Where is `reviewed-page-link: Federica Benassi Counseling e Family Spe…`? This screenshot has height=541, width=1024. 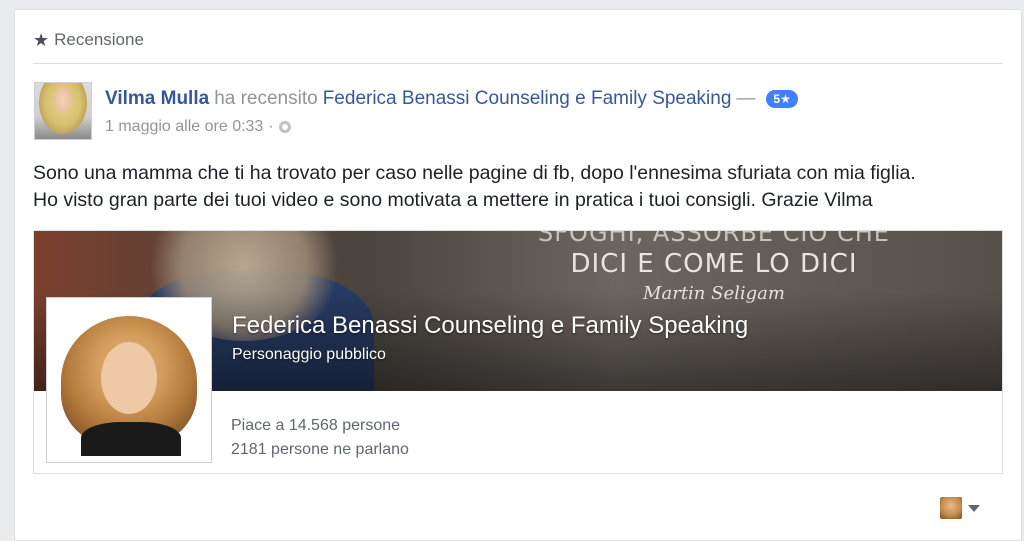 reviewed-page-link: Federica Benassi Counseling e Family Spe… is located at coordinates (527, 99).